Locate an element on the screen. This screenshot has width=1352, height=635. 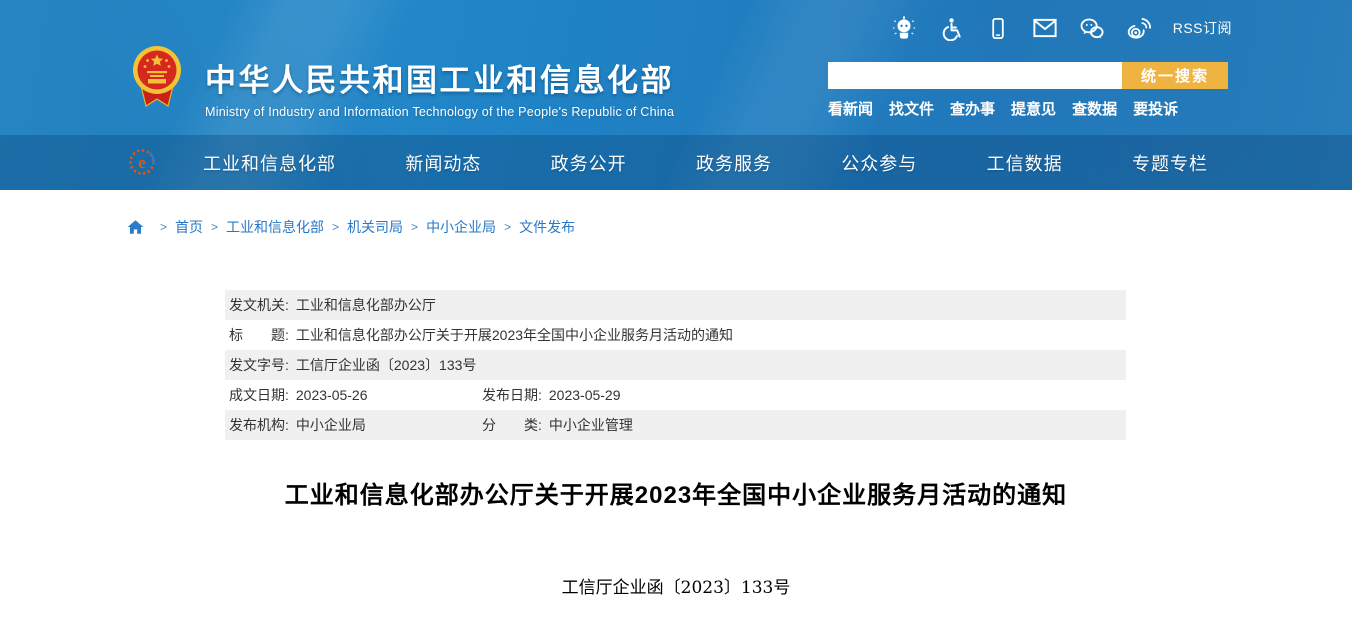
quick-link: 查数据 is located at coordinates (1094, 108).